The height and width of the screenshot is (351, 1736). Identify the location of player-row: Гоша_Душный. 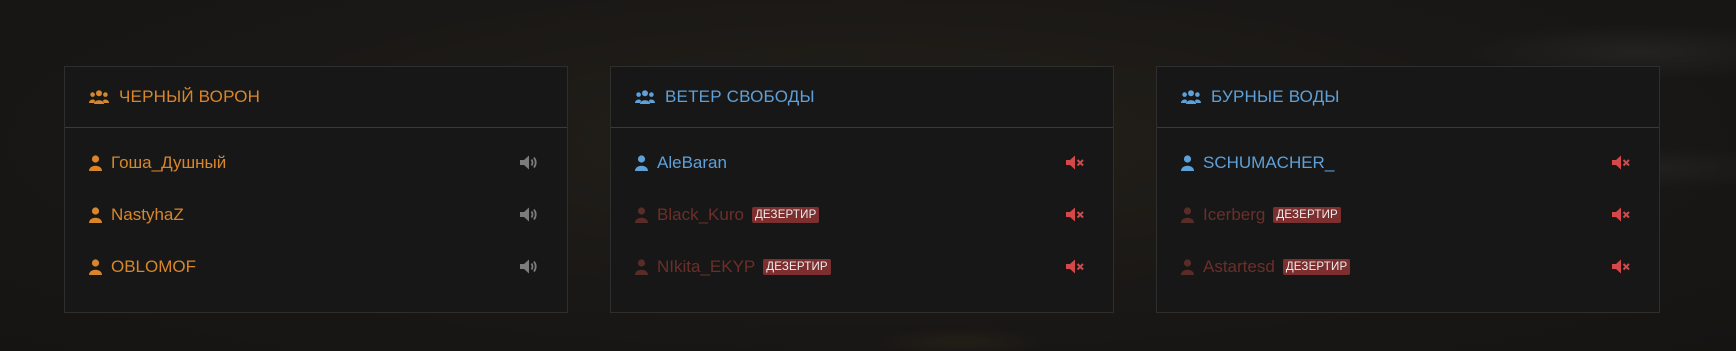
(316, 163).